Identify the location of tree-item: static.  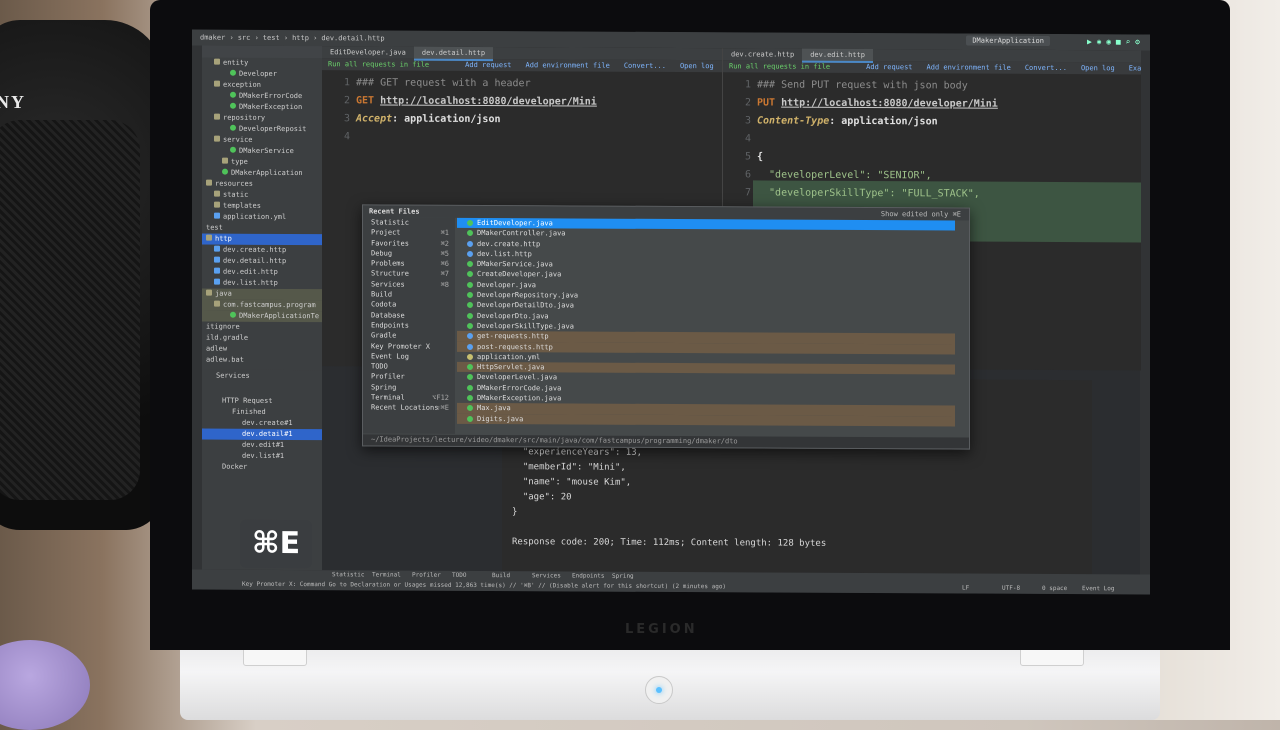
(262, 196).